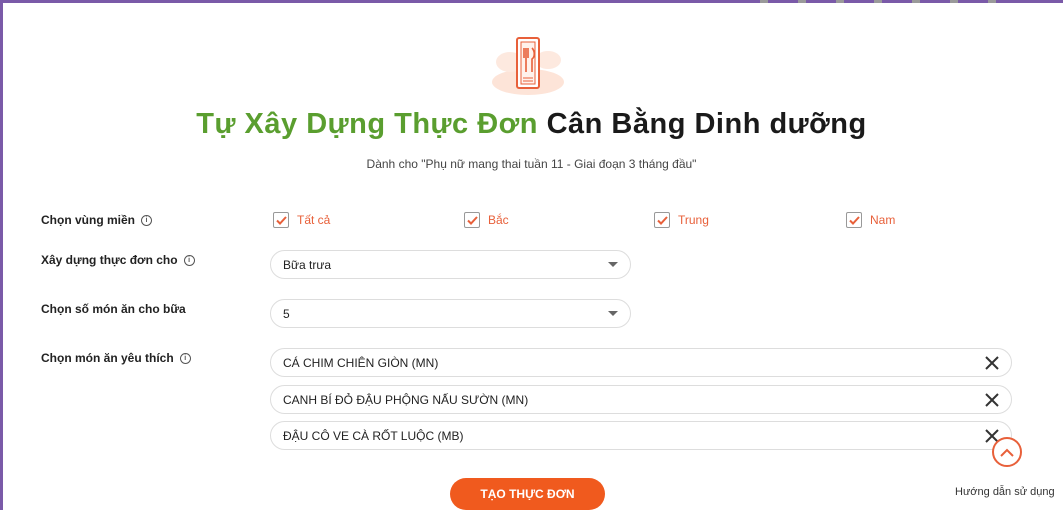  I want to click on page-title-rest: Cân Bằng Dinh dưỡng, so click(706, 124).